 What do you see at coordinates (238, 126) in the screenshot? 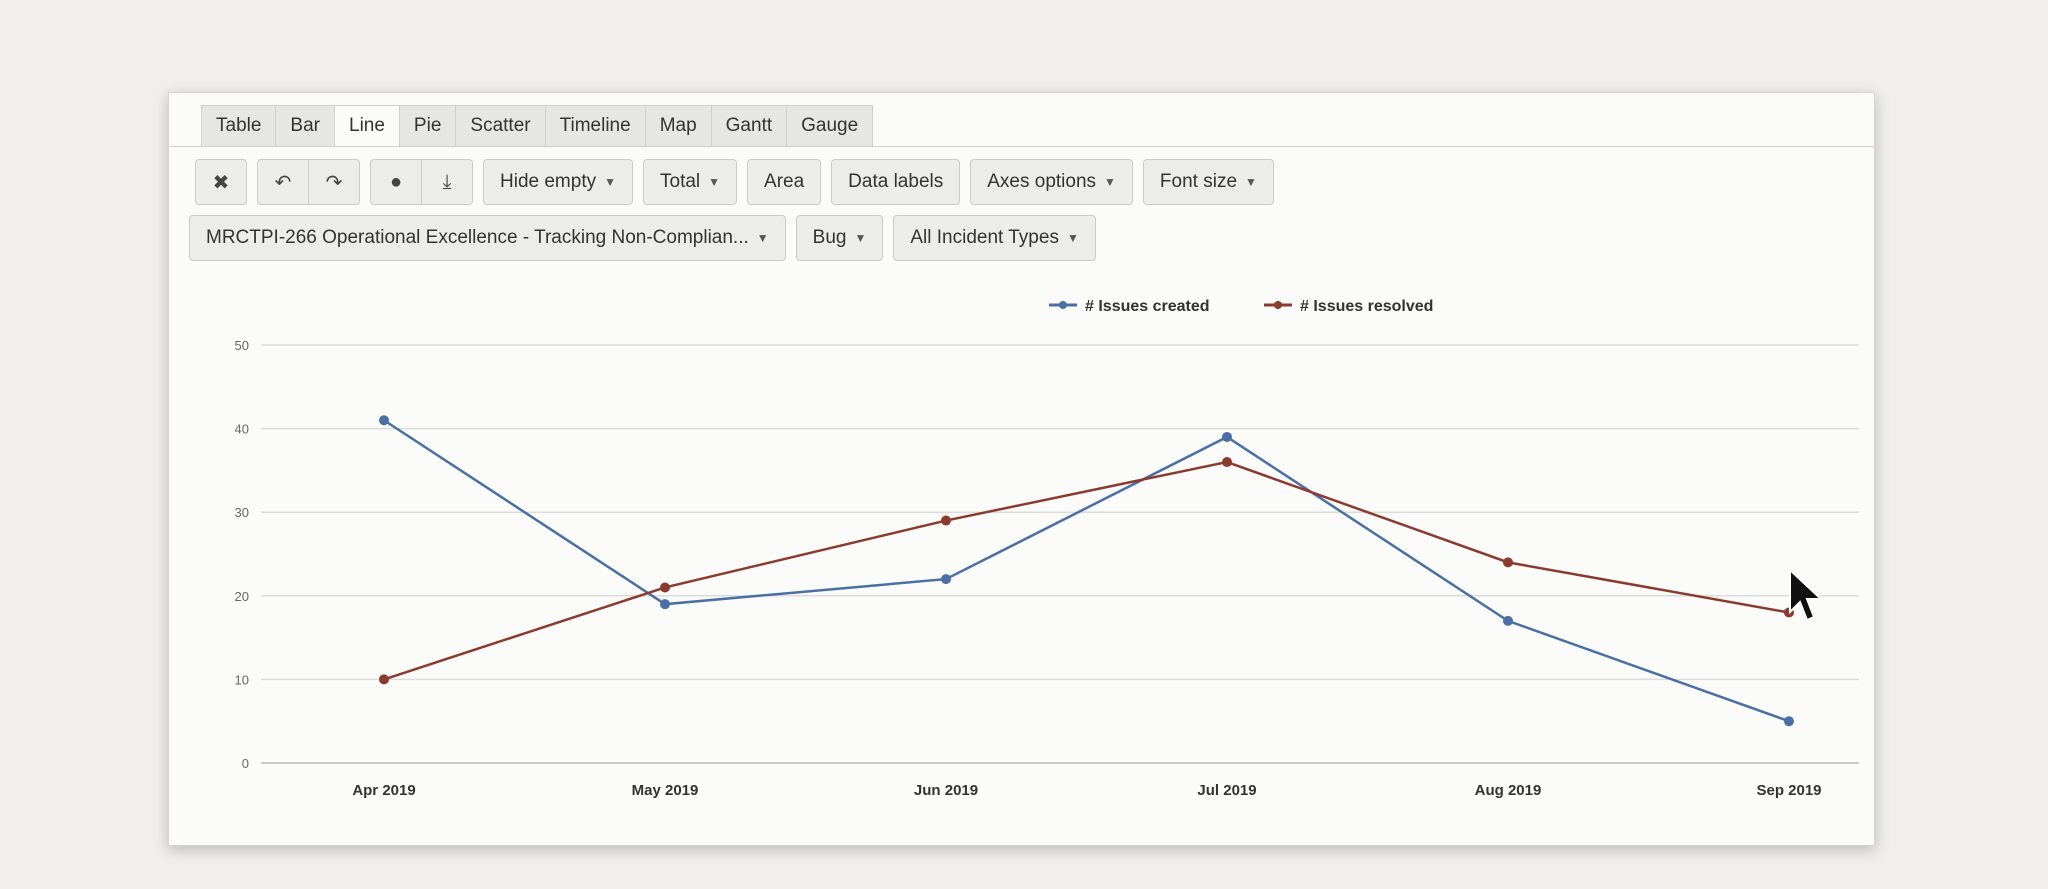
I see `tab-table: Table` at bounding box center [238, 126].